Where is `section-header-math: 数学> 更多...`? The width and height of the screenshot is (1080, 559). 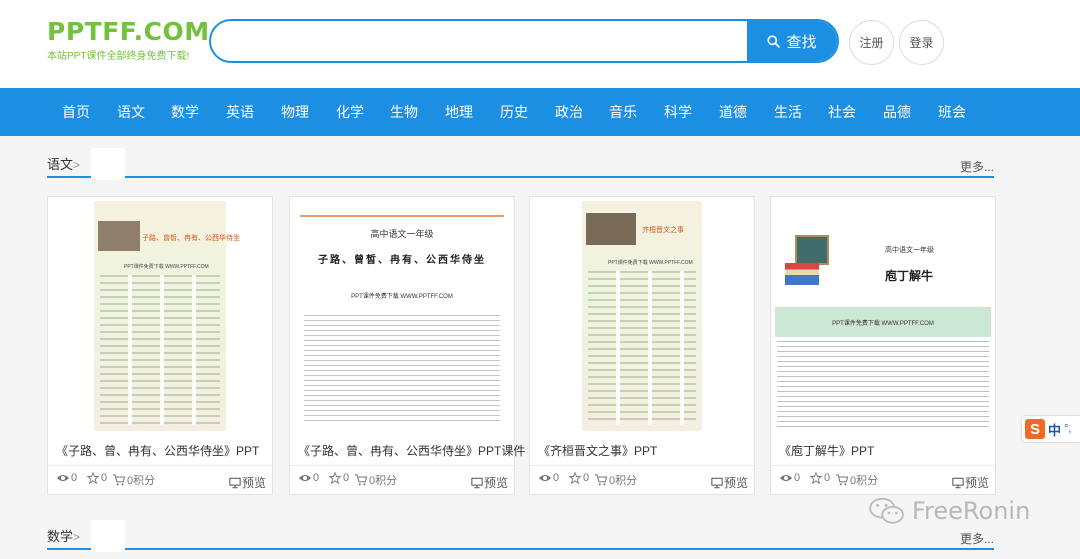 section-header-math: 数学> 更多... is located at coordinates (520, 536).